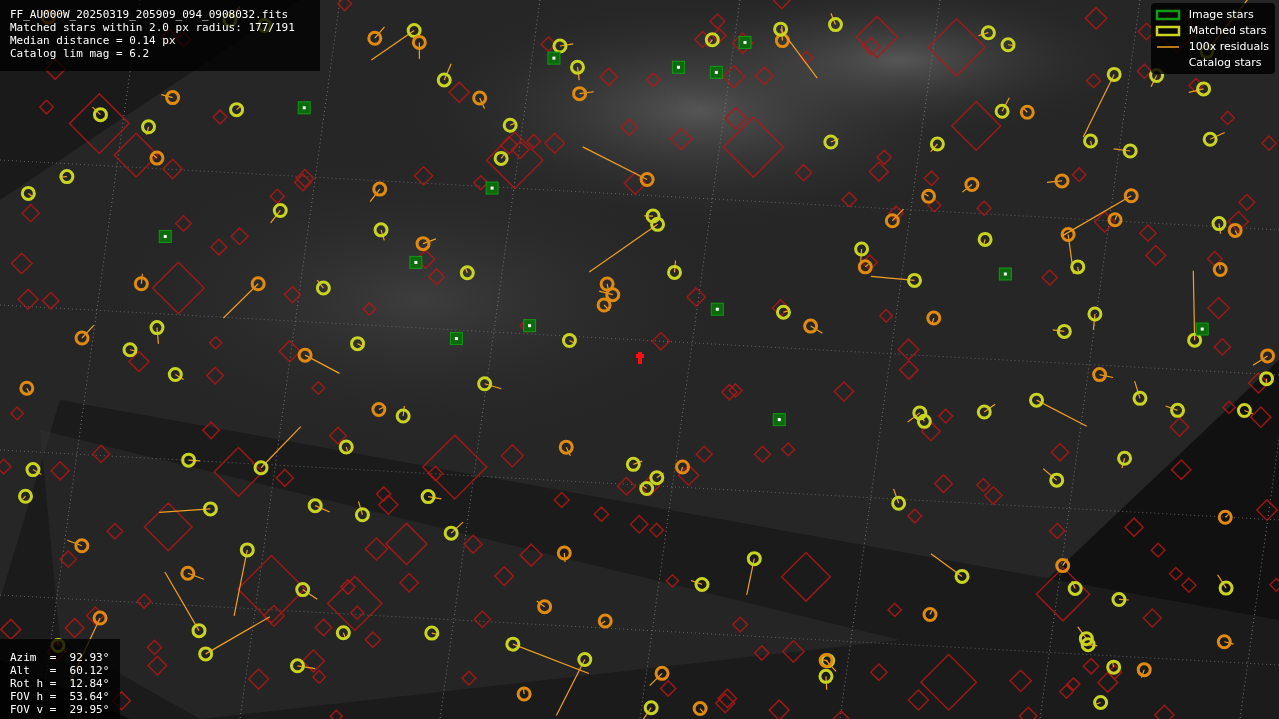 This screenshot has height=719, width=1279. Describe the element at coordinates (60, 657) in the screenshot. I see `pointing-text: Azim = 92.93°` at that location.